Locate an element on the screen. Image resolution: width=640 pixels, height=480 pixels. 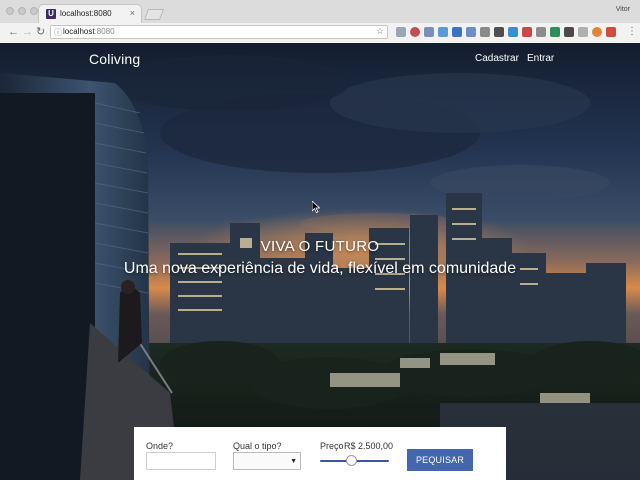
bookmark-star-icon: ☆ is located at coordinates (380, 31).